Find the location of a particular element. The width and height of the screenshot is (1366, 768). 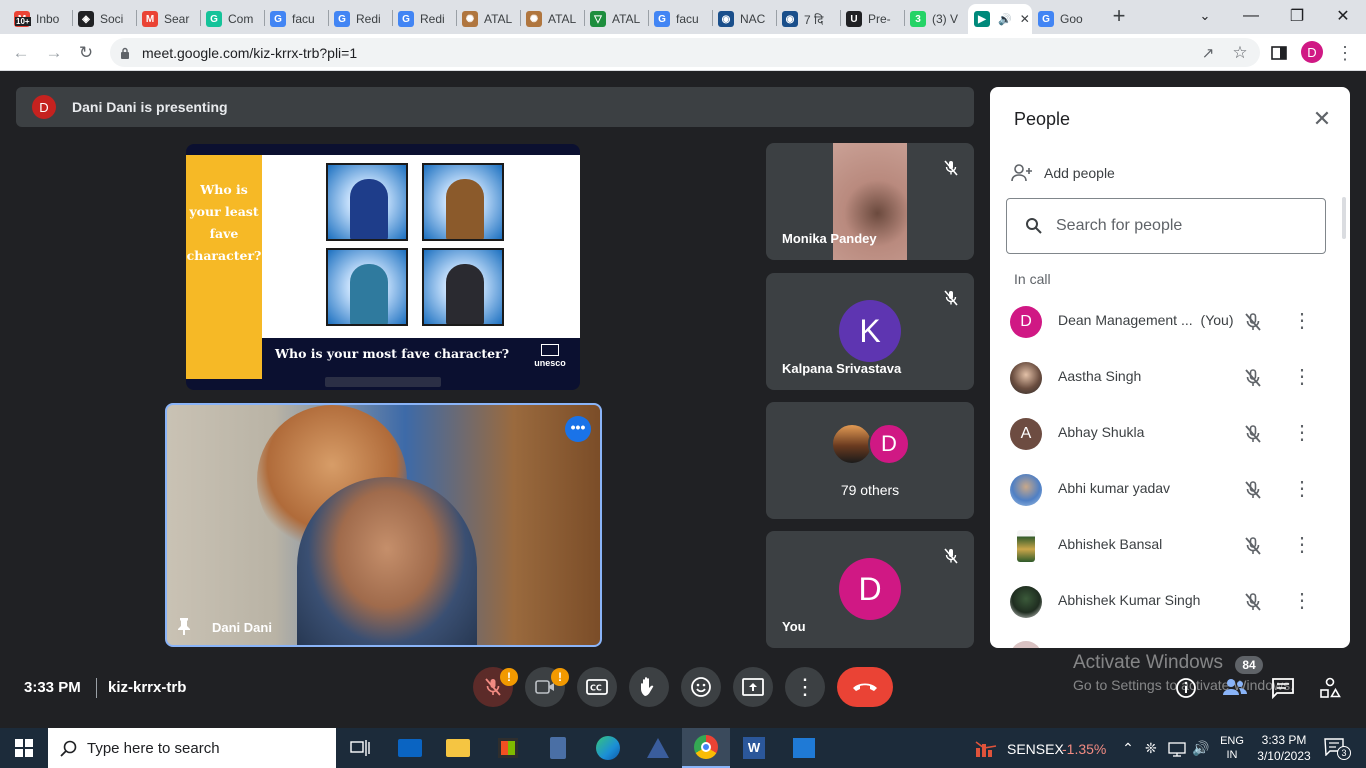

address-bar: meet.google.com/kiz-krrx-trb?pli=1 is located at coordinates (685, 52).